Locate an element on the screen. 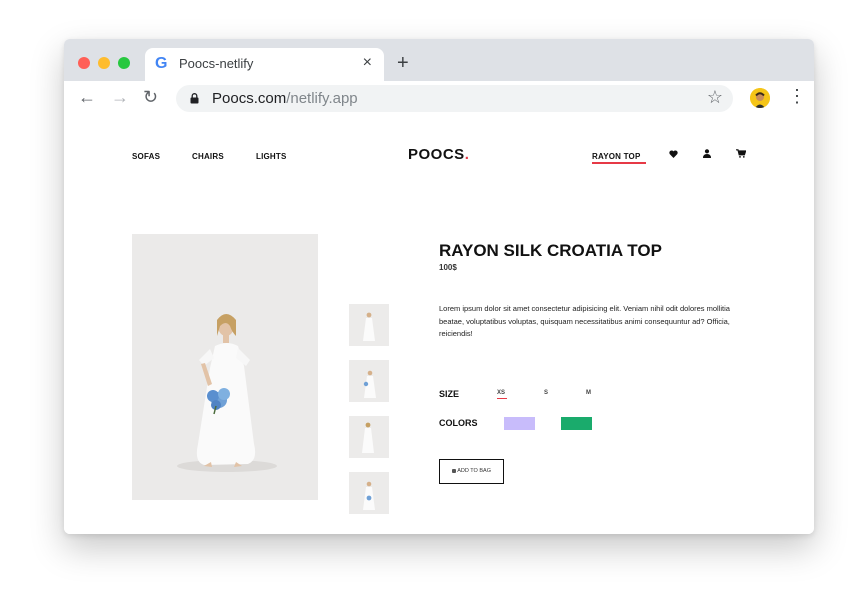 The width and height of the screenshot is (865, 596). close-window-button is located at coordinates (84, 63).